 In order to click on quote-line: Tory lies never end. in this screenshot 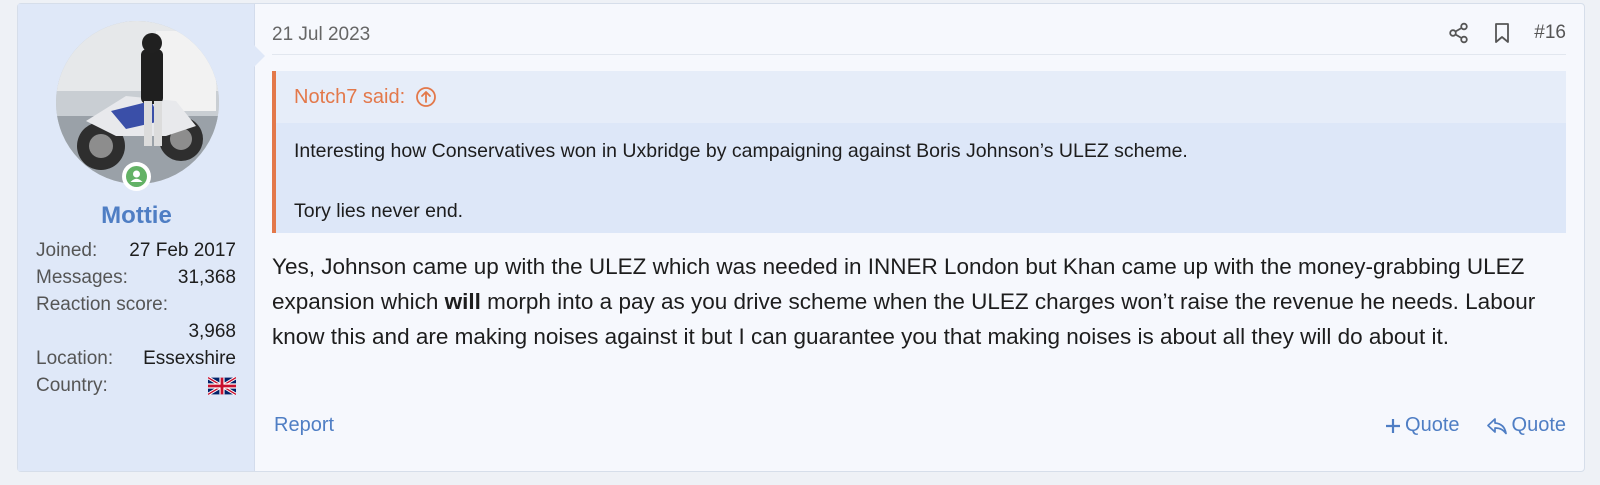, I will do `click(379, 211)`.